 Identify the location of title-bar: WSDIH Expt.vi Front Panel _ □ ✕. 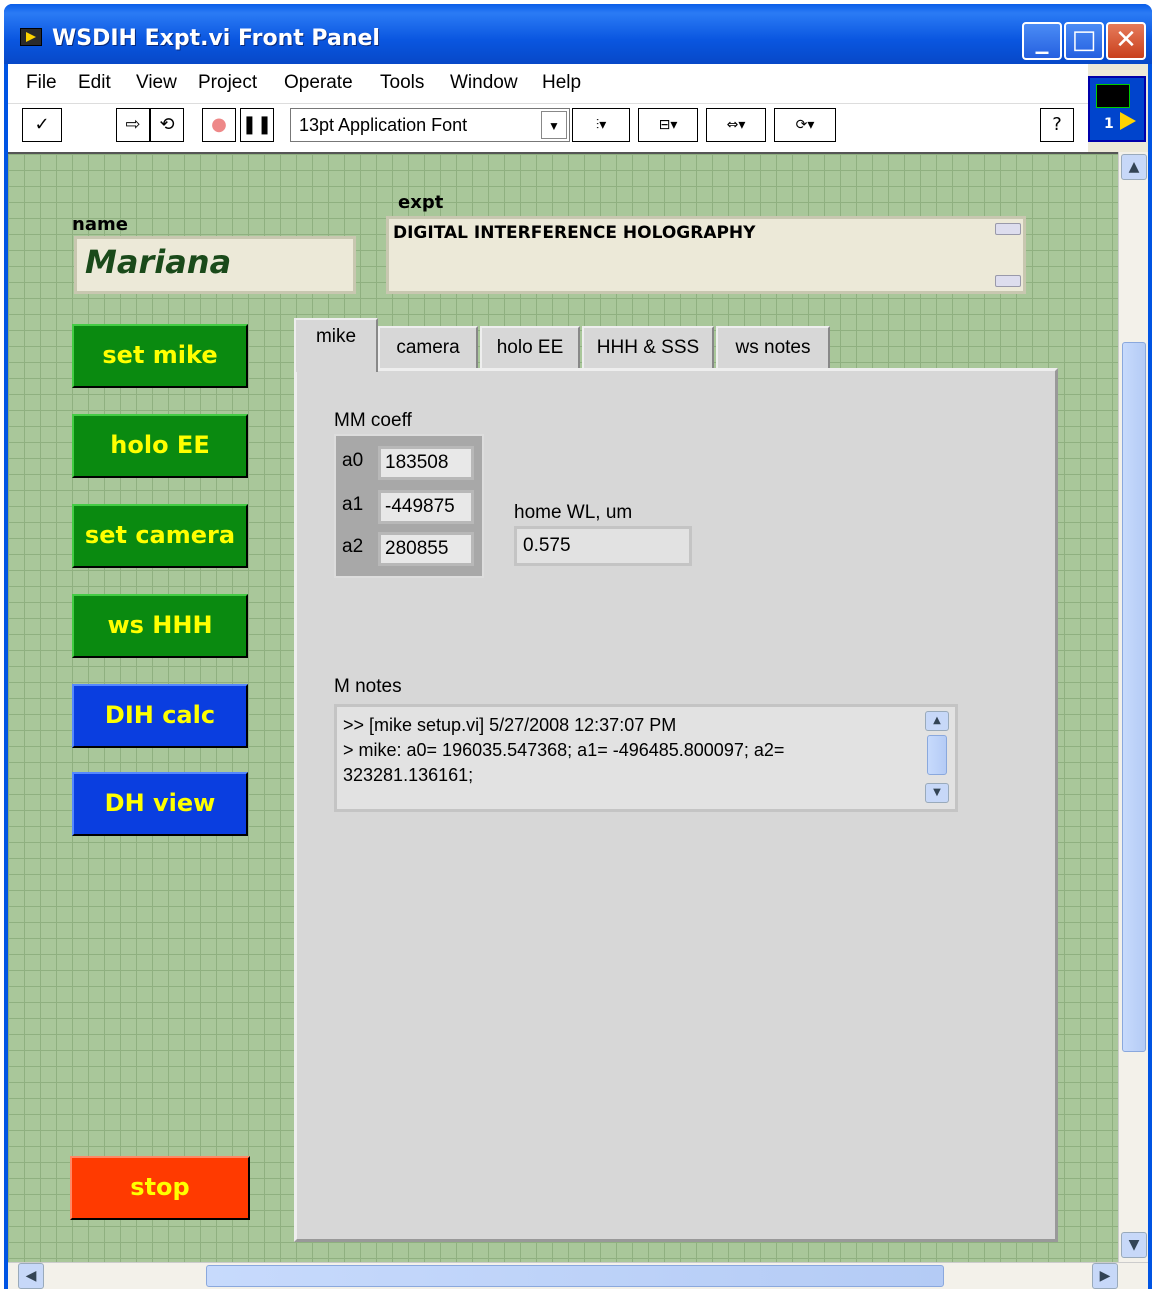
(578, 34).